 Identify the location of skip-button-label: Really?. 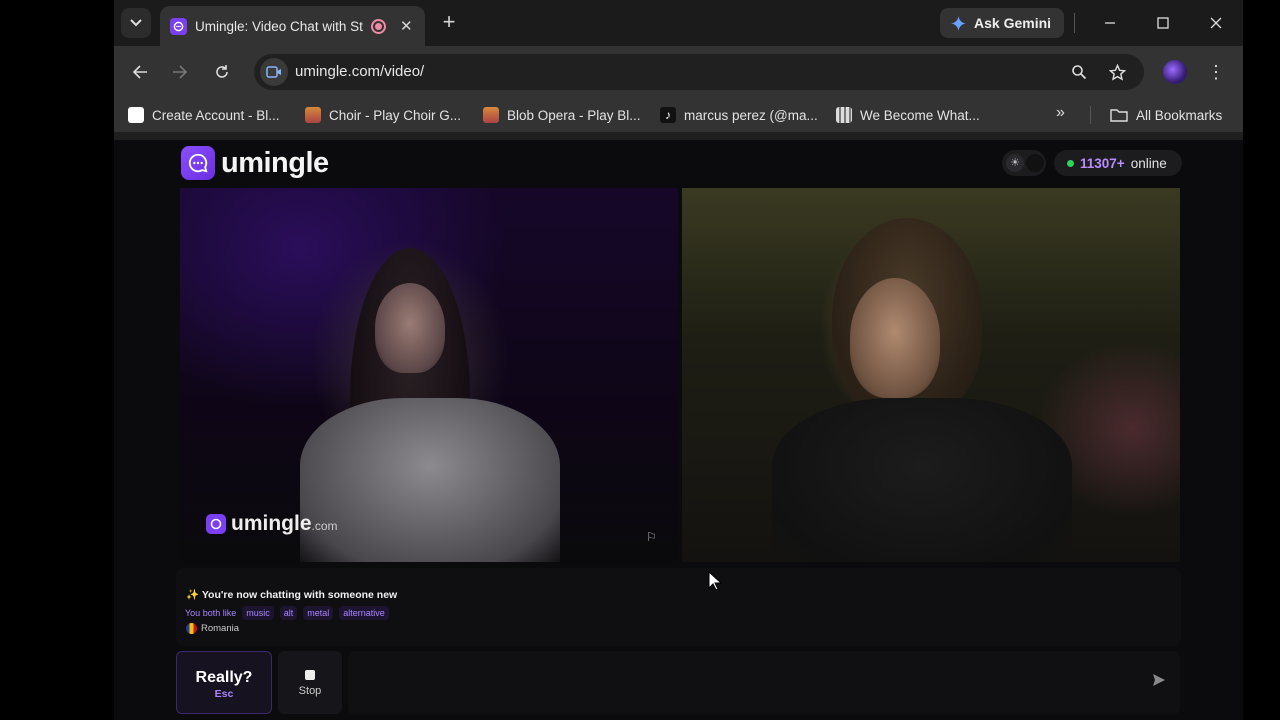
(224, 677).